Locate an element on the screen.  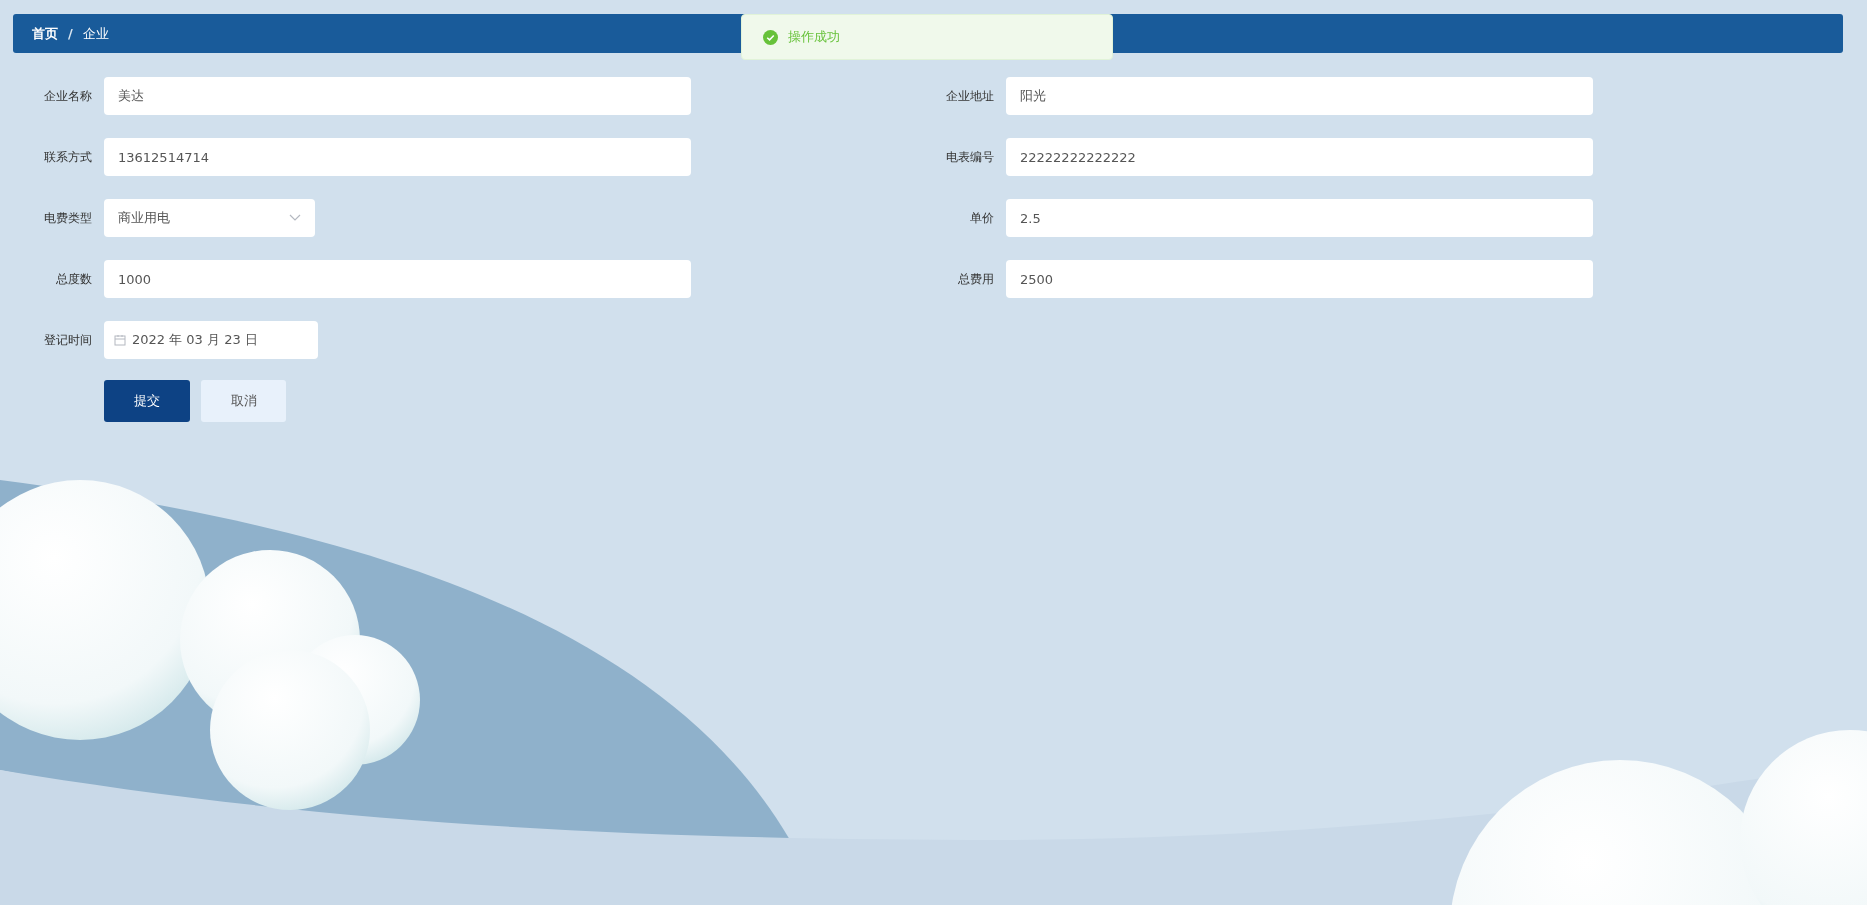
breadcrumb-link: 首页 is located at coordinates (45, 33).